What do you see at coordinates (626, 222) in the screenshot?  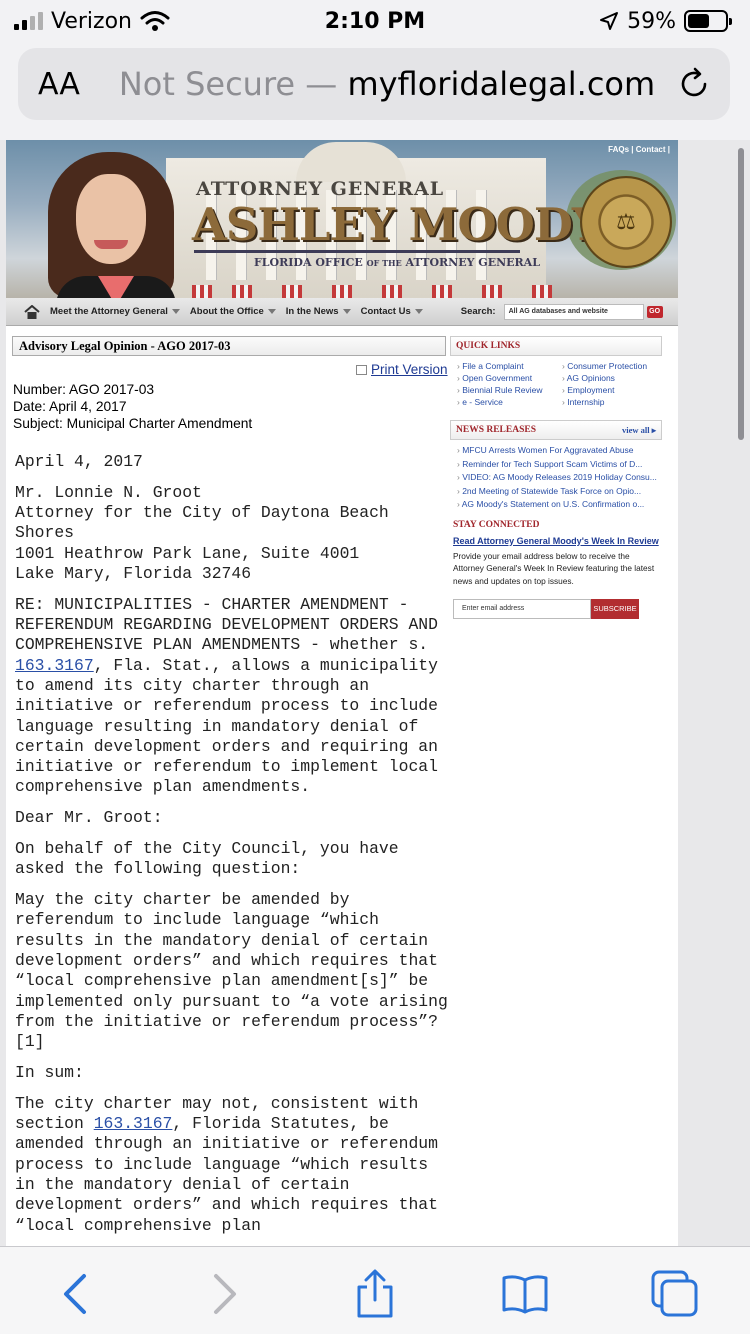 I see `state-seal-logo: ⚖` at bounding box center [626, 222].